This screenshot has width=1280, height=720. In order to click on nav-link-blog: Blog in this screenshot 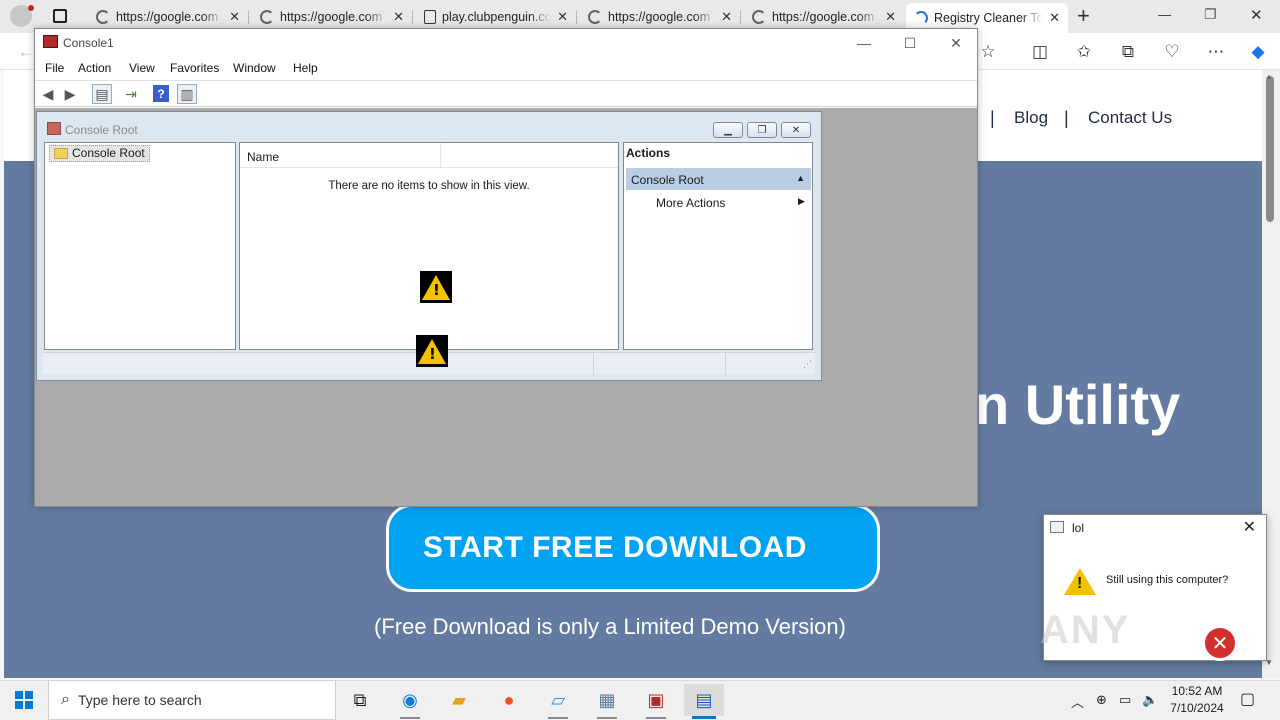, I will do `click(1031, 118)`.